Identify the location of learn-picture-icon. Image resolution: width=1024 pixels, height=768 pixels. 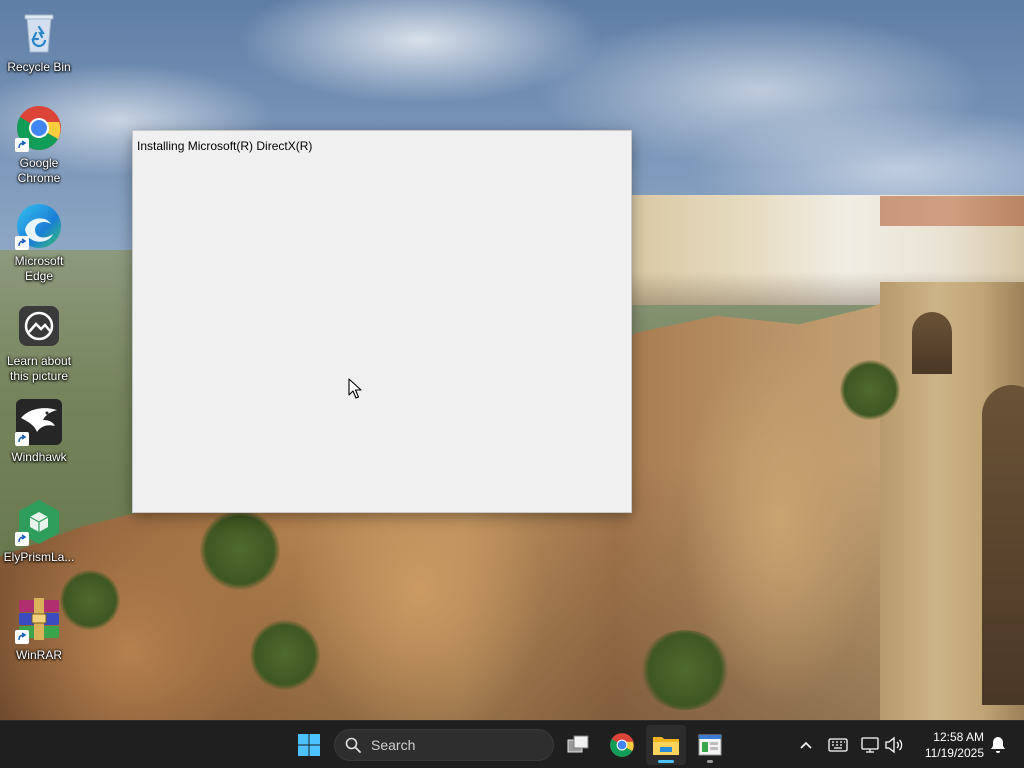
(39, 326).